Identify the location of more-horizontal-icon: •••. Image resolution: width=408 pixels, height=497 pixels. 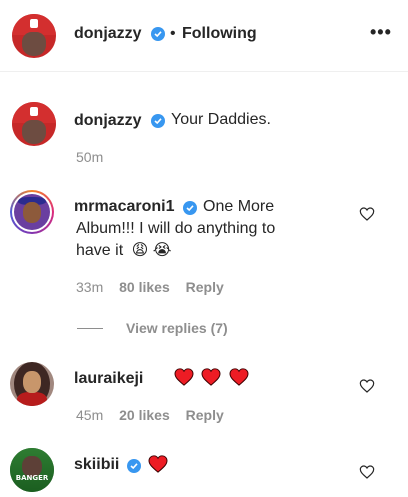
(381, 32).